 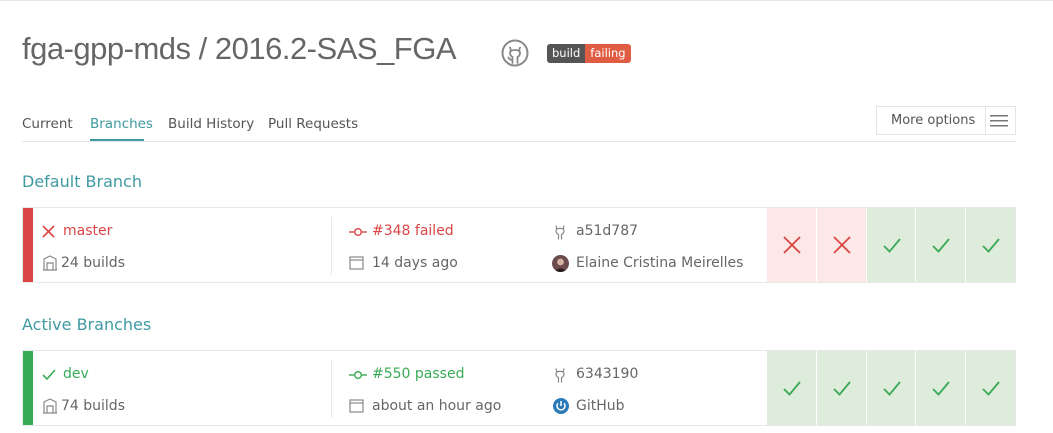 What do you see at coordinates (28, 245) in the screenshot?
I see `status-bar-failed` at bounding box center [28, 245].